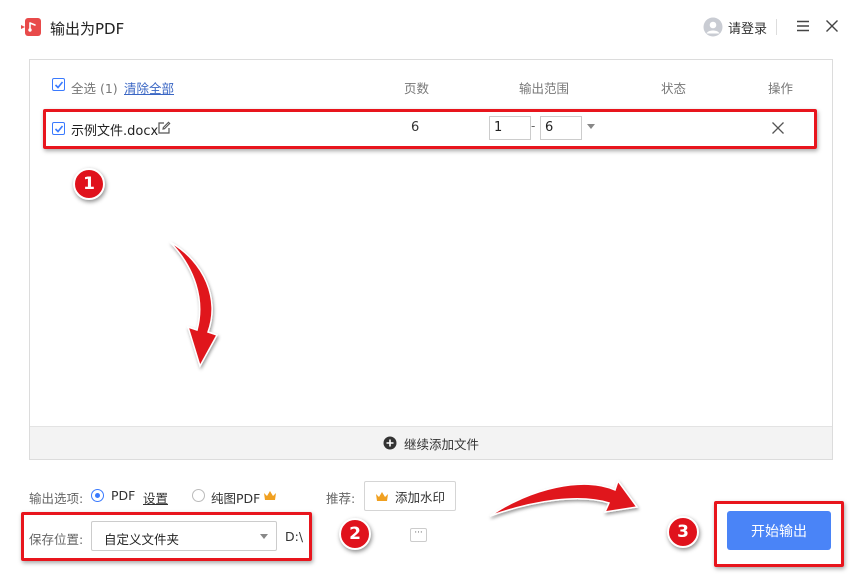 This screenshot has height=578, width=860. Describe the element at coordinates (56, 498) in the screenshot. I see `output-options-label: 输出选项:` at that location.